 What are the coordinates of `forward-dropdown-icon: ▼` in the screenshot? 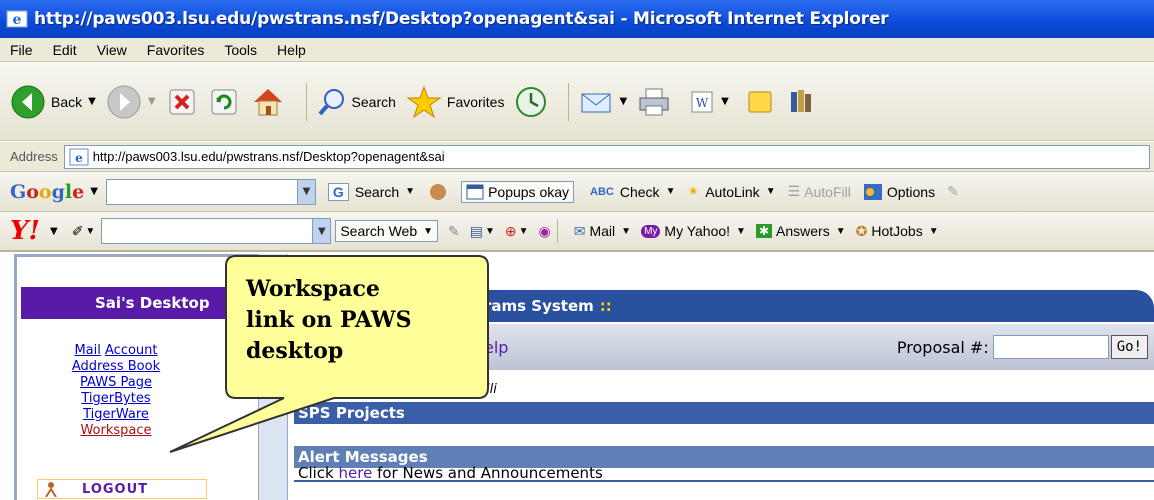 It's located at (152, 101).